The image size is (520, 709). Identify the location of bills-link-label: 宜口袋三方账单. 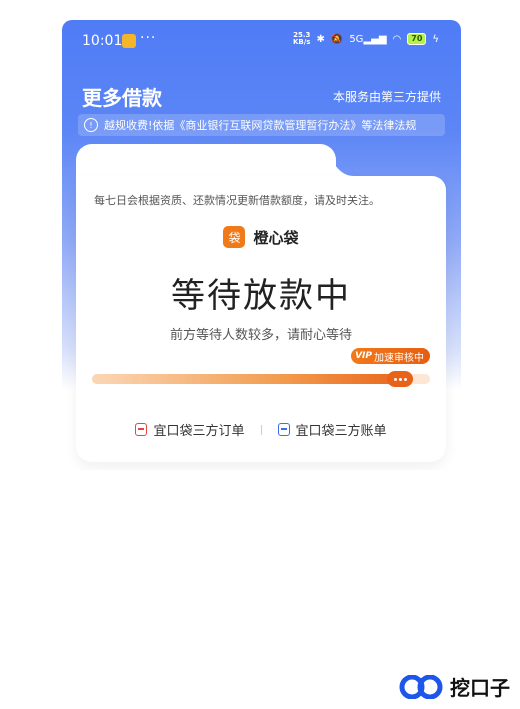
(341, 431).